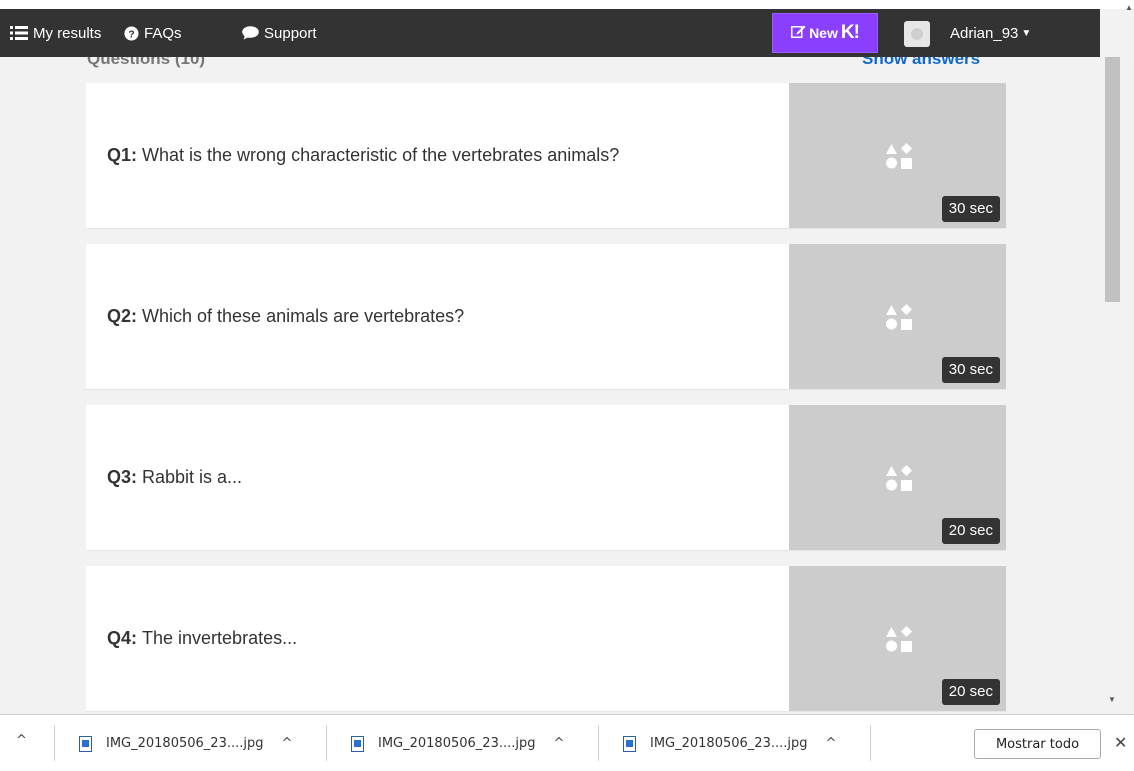 The width and height of the screenshot is (1134, 771). What do you see at coordinates (250, 33) in the screenshot?
I see `speech-bubble-icon` at bounding box center [250, 33].